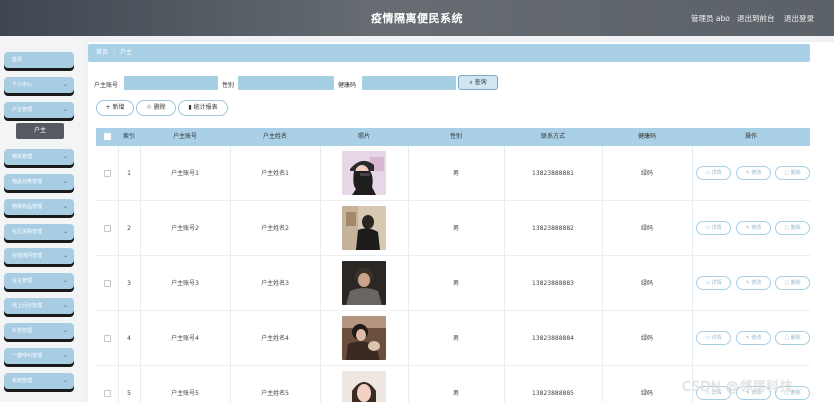 Image resolution: width=834 pixels, height=402 pixels. Describe the element at coordinates (39, 331) in the screenshot. I see `sidebar-item-area: 片管管理 ⌄` at that location.